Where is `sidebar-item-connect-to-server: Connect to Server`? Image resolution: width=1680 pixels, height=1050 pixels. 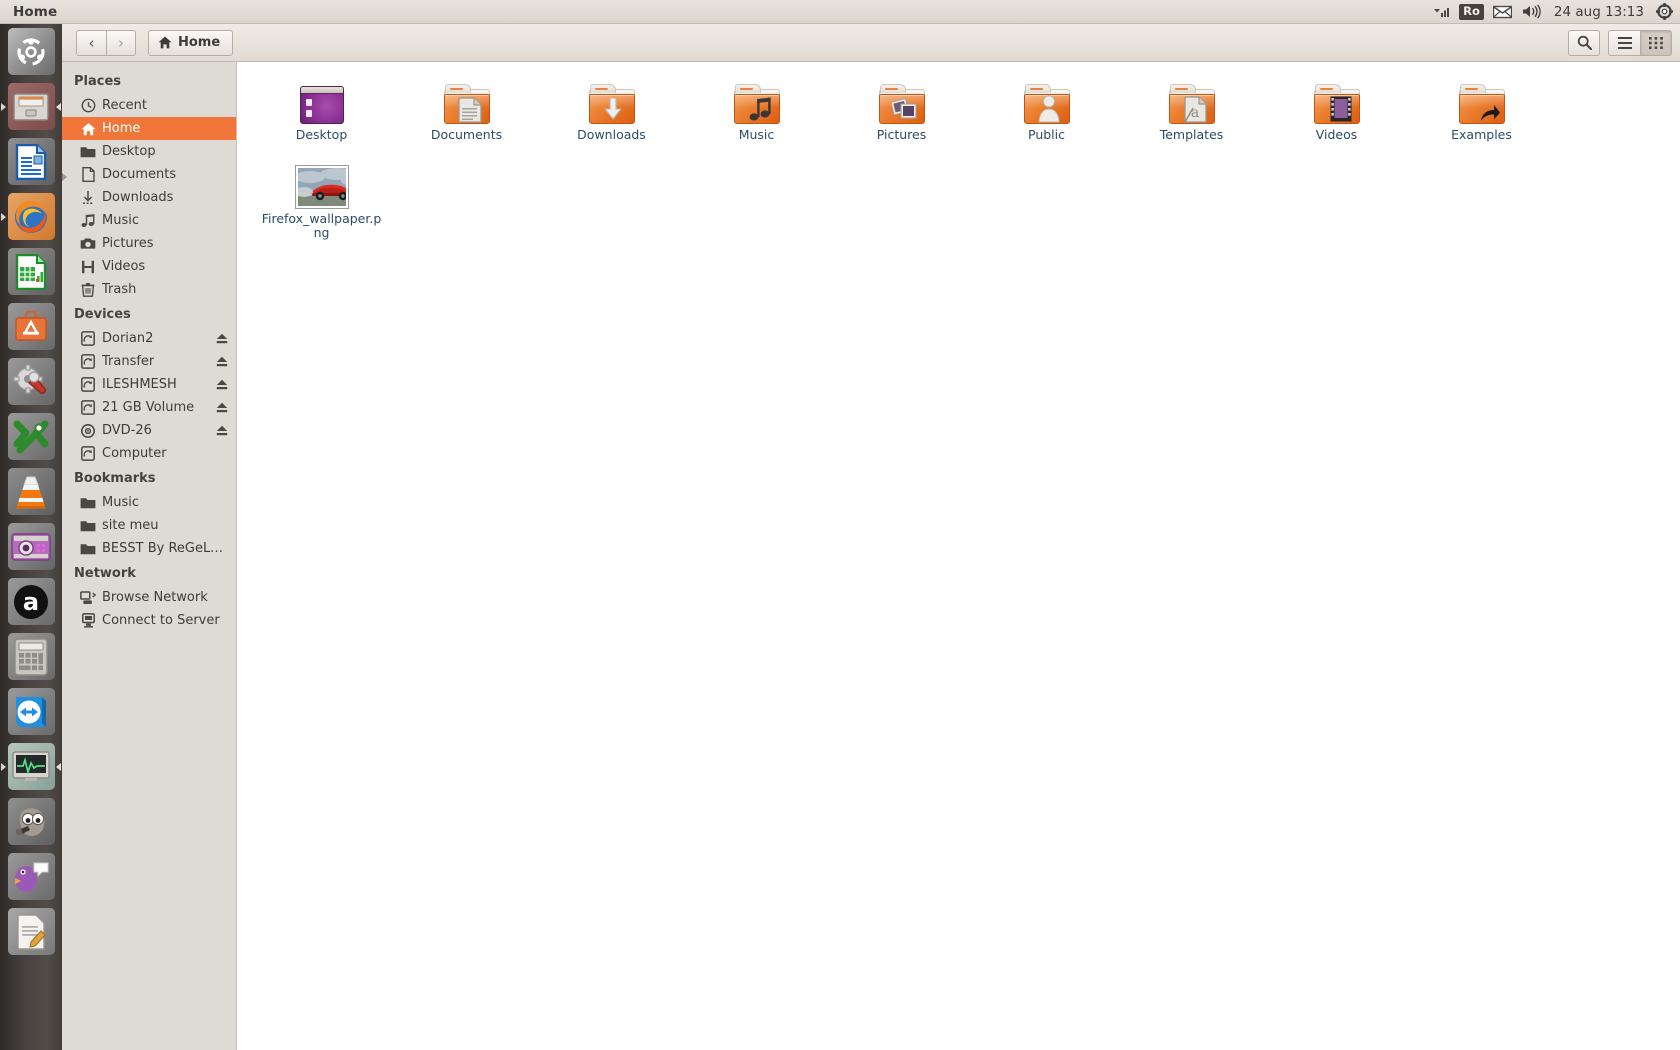
sidebar-item-connect-to-server: Connect to Server is located at coordinates (149, 620).